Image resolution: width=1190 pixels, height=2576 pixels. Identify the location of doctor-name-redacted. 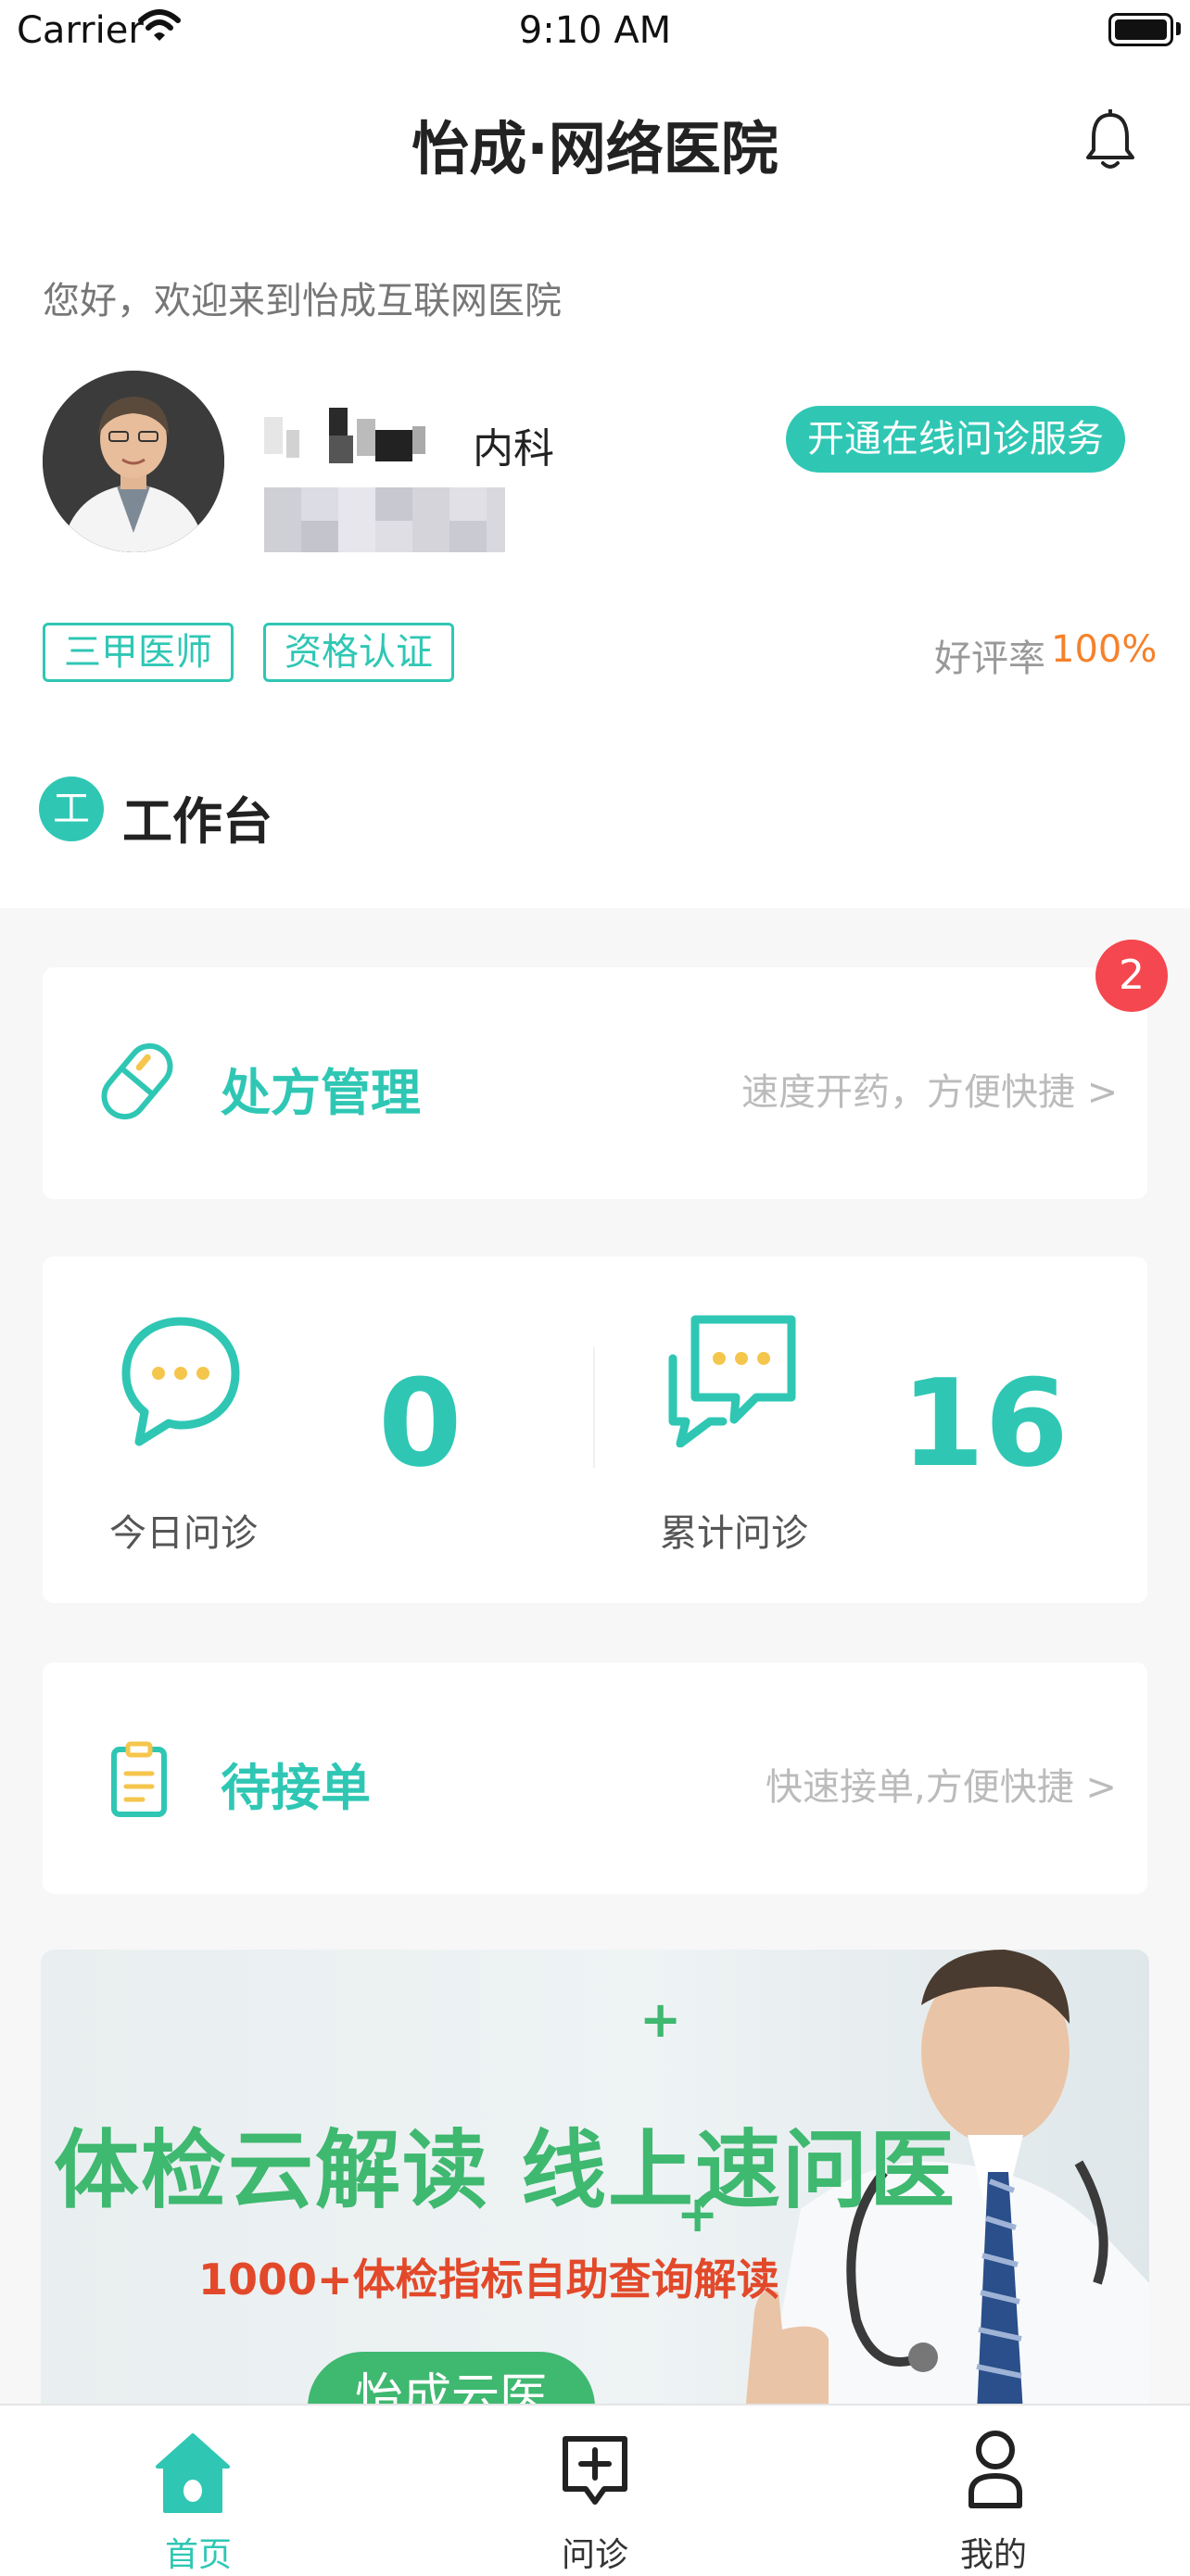
(345, 438).